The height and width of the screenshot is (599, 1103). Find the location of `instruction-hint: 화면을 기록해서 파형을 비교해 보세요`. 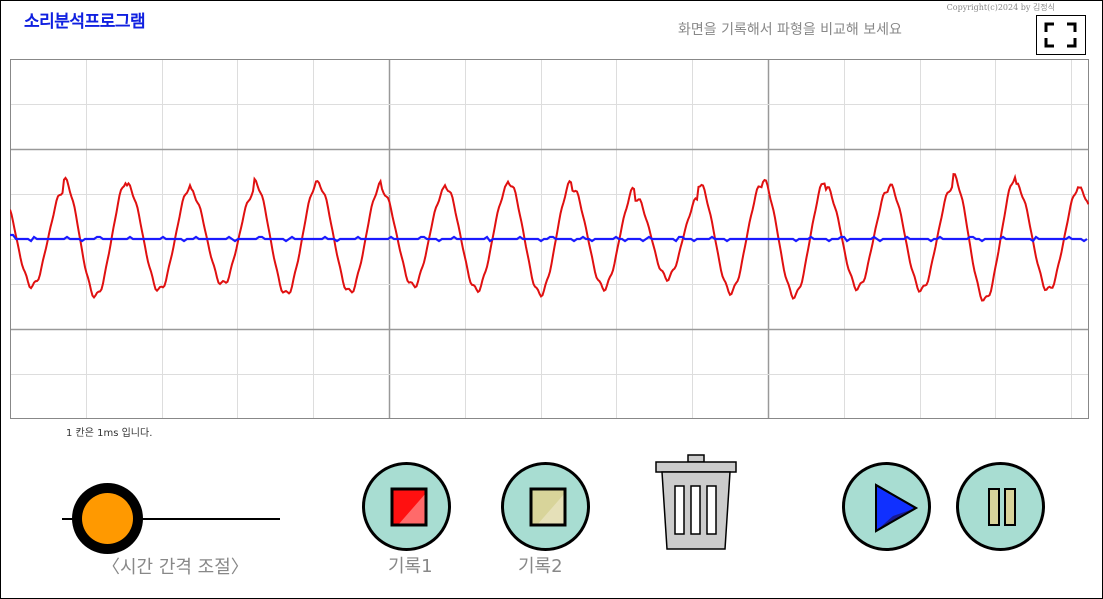

instruction-hint: 화면을 기록해서 파형을 비교해 보세요 is located at coordinates (790, 30).